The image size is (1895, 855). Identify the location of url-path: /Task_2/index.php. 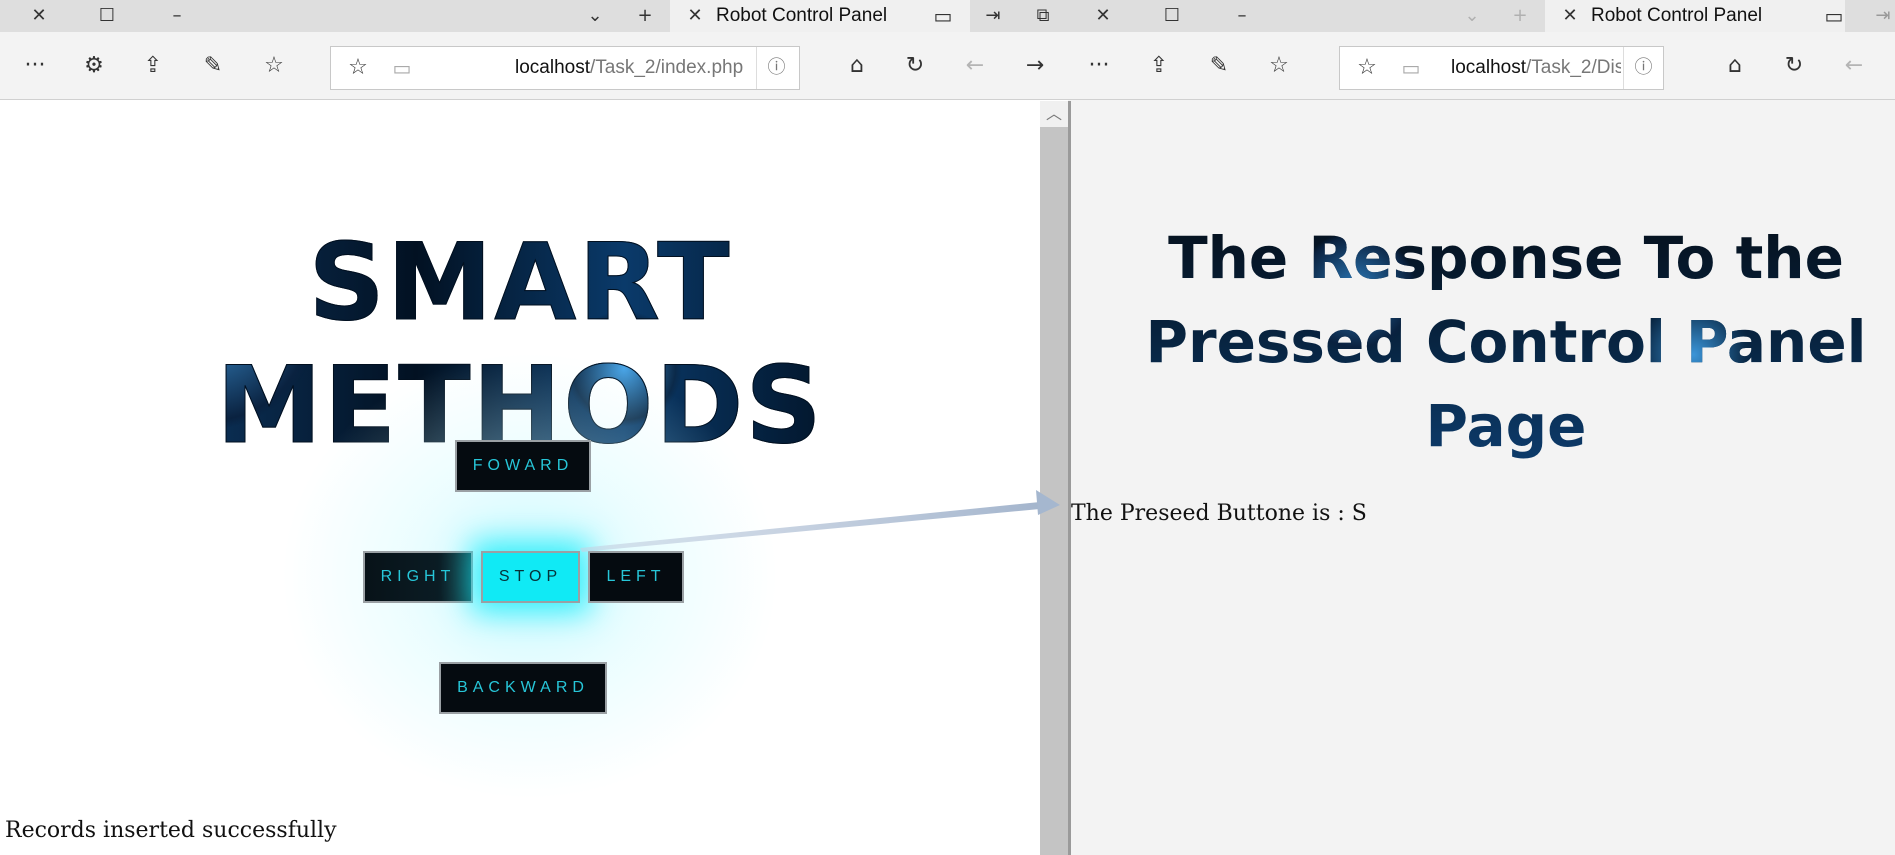
(667, 67).